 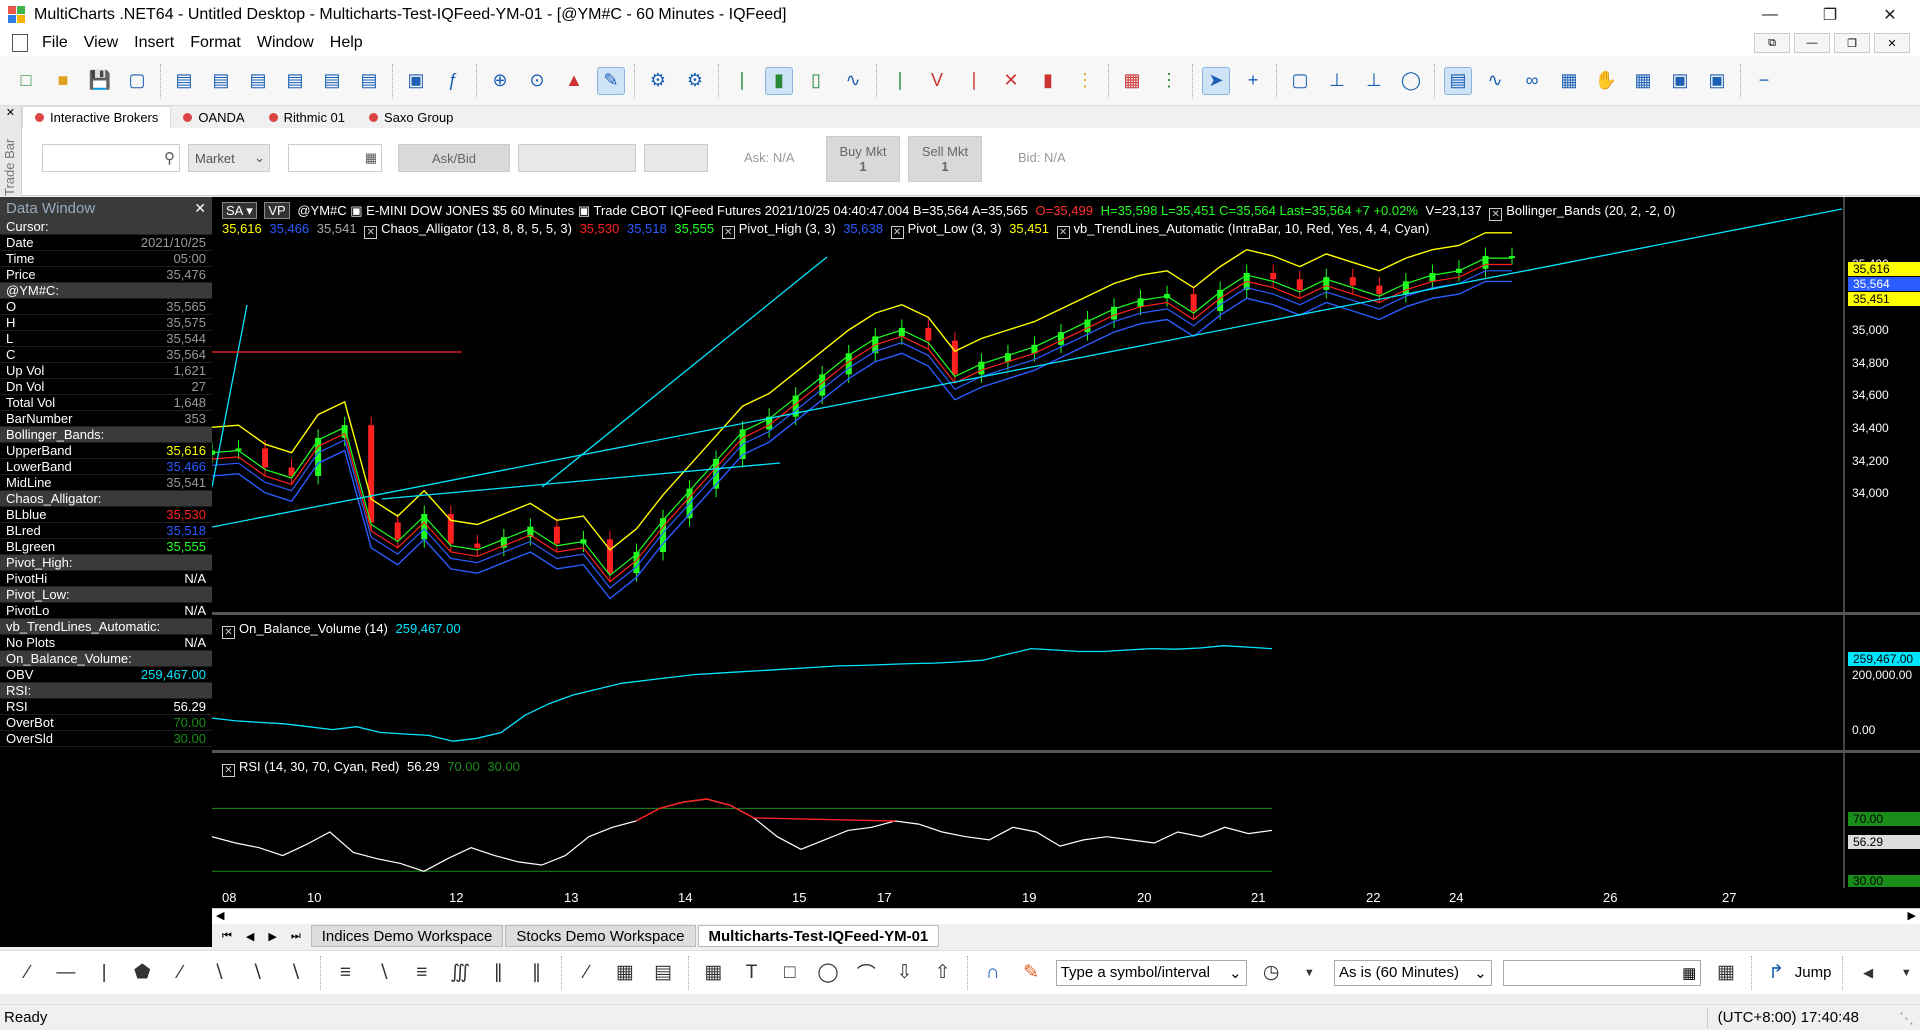 I want to click on fan-icon: ∖, so click(x=218, y=973).